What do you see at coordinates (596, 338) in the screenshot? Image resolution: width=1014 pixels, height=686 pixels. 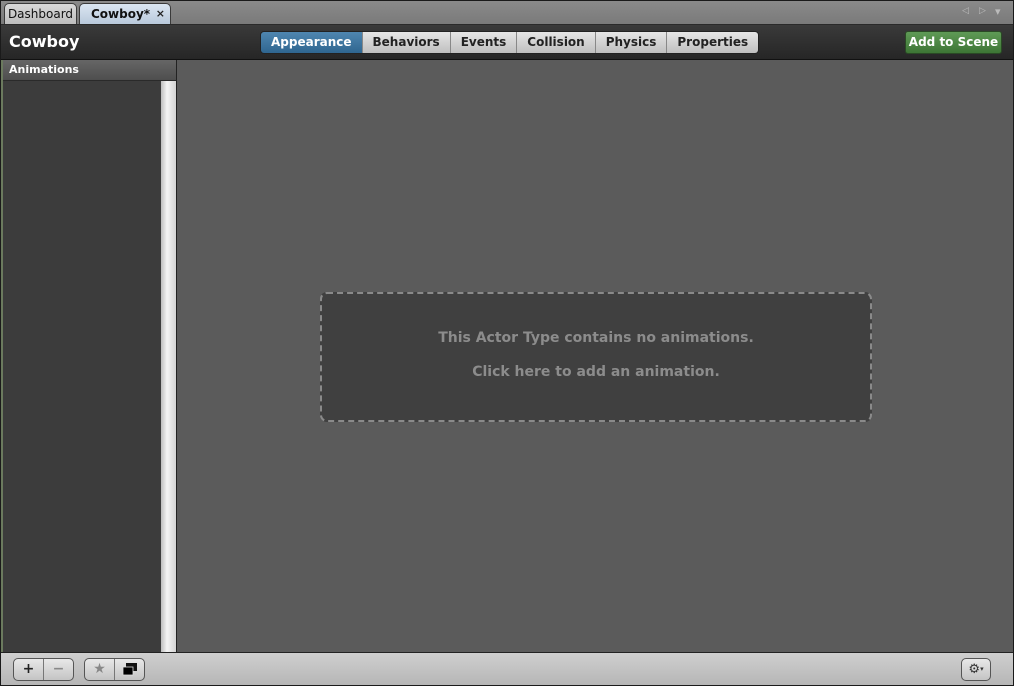 I see `empty-message: This Actor Type contains no animations.` at bounding box center [596, 338].